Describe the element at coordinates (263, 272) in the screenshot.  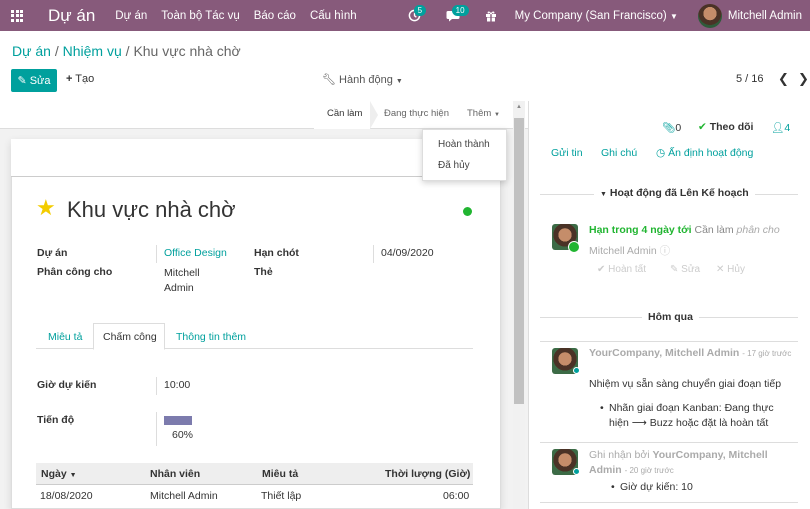
I see `tags-label: Thẻ` at that location.